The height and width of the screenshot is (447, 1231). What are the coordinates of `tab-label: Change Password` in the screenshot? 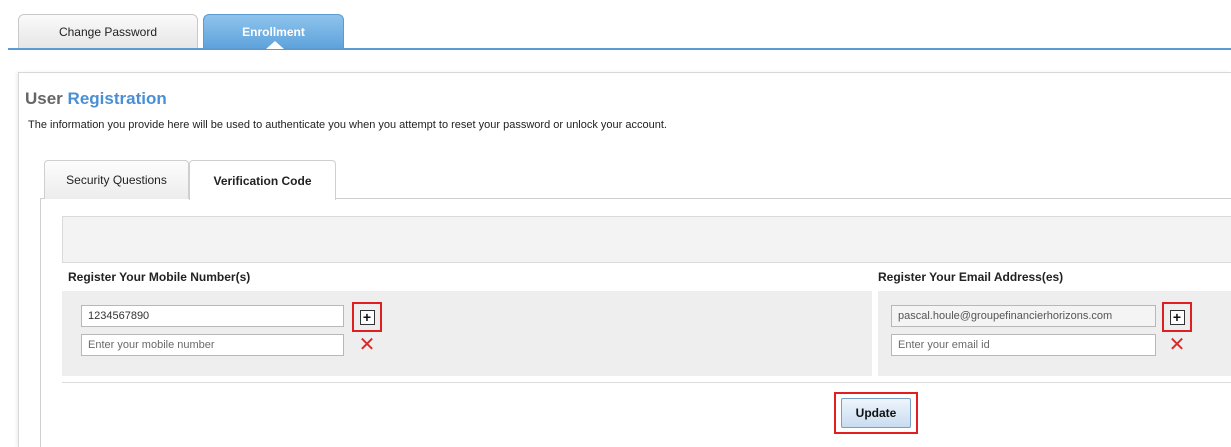 It's located at (108, 31).